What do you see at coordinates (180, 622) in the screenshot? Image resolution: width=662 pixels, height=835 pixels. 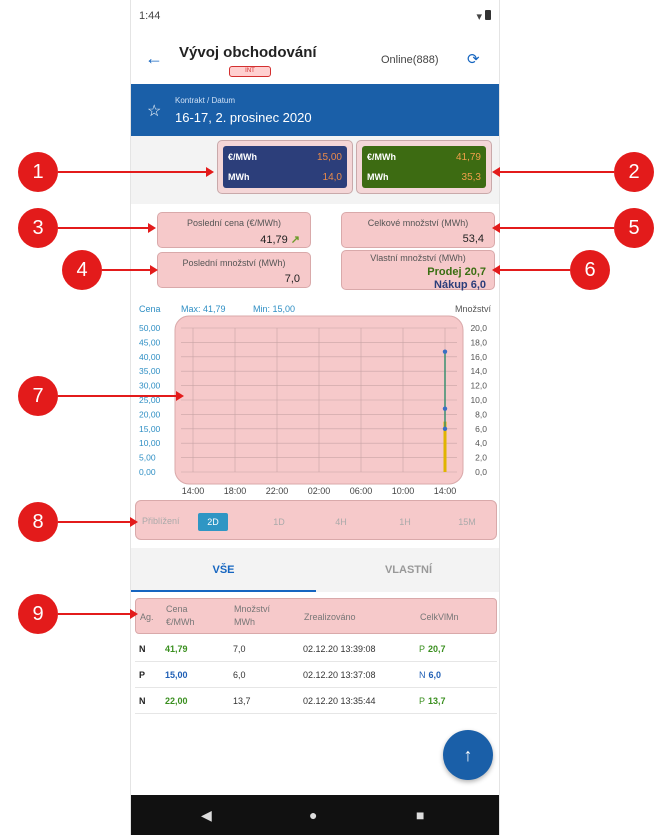 I see `header-cena-unit: €/MWh` at bounding box center [180, 622].